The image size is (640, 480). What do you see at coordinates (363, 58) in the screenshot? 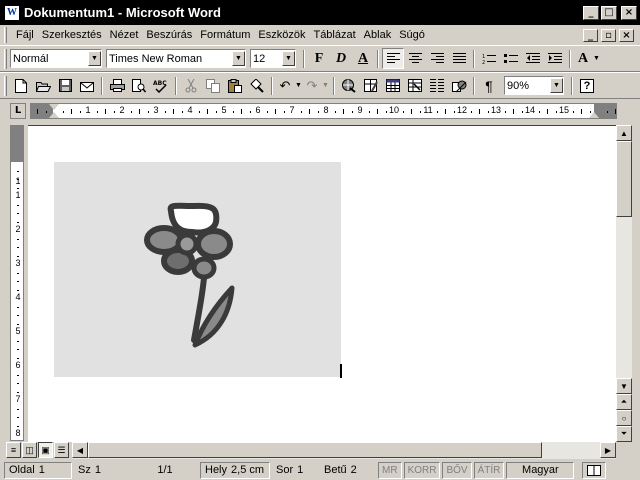
I see `underline-button: A` at bounding box center [363, 58].